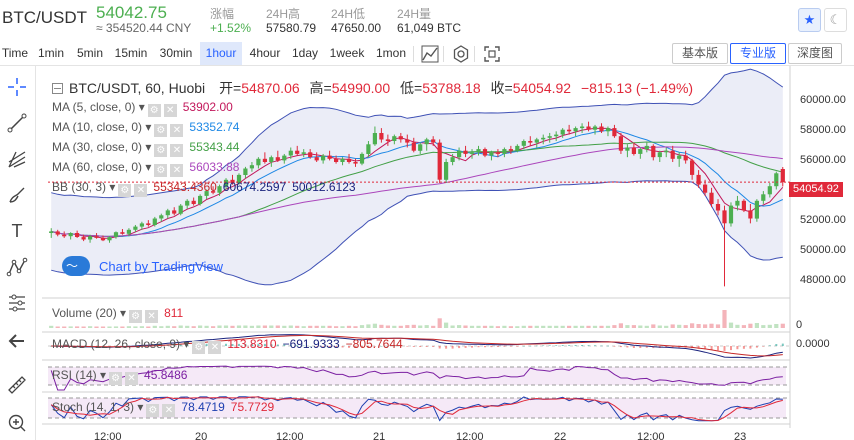 This screenshot has width=854, height=440. What do you see at coordinates (117, 314) in the screenshot?
I see `legend-volume: Volume (20) ▾ ⚙ ✕ 811` at bounding box center [117, 314].